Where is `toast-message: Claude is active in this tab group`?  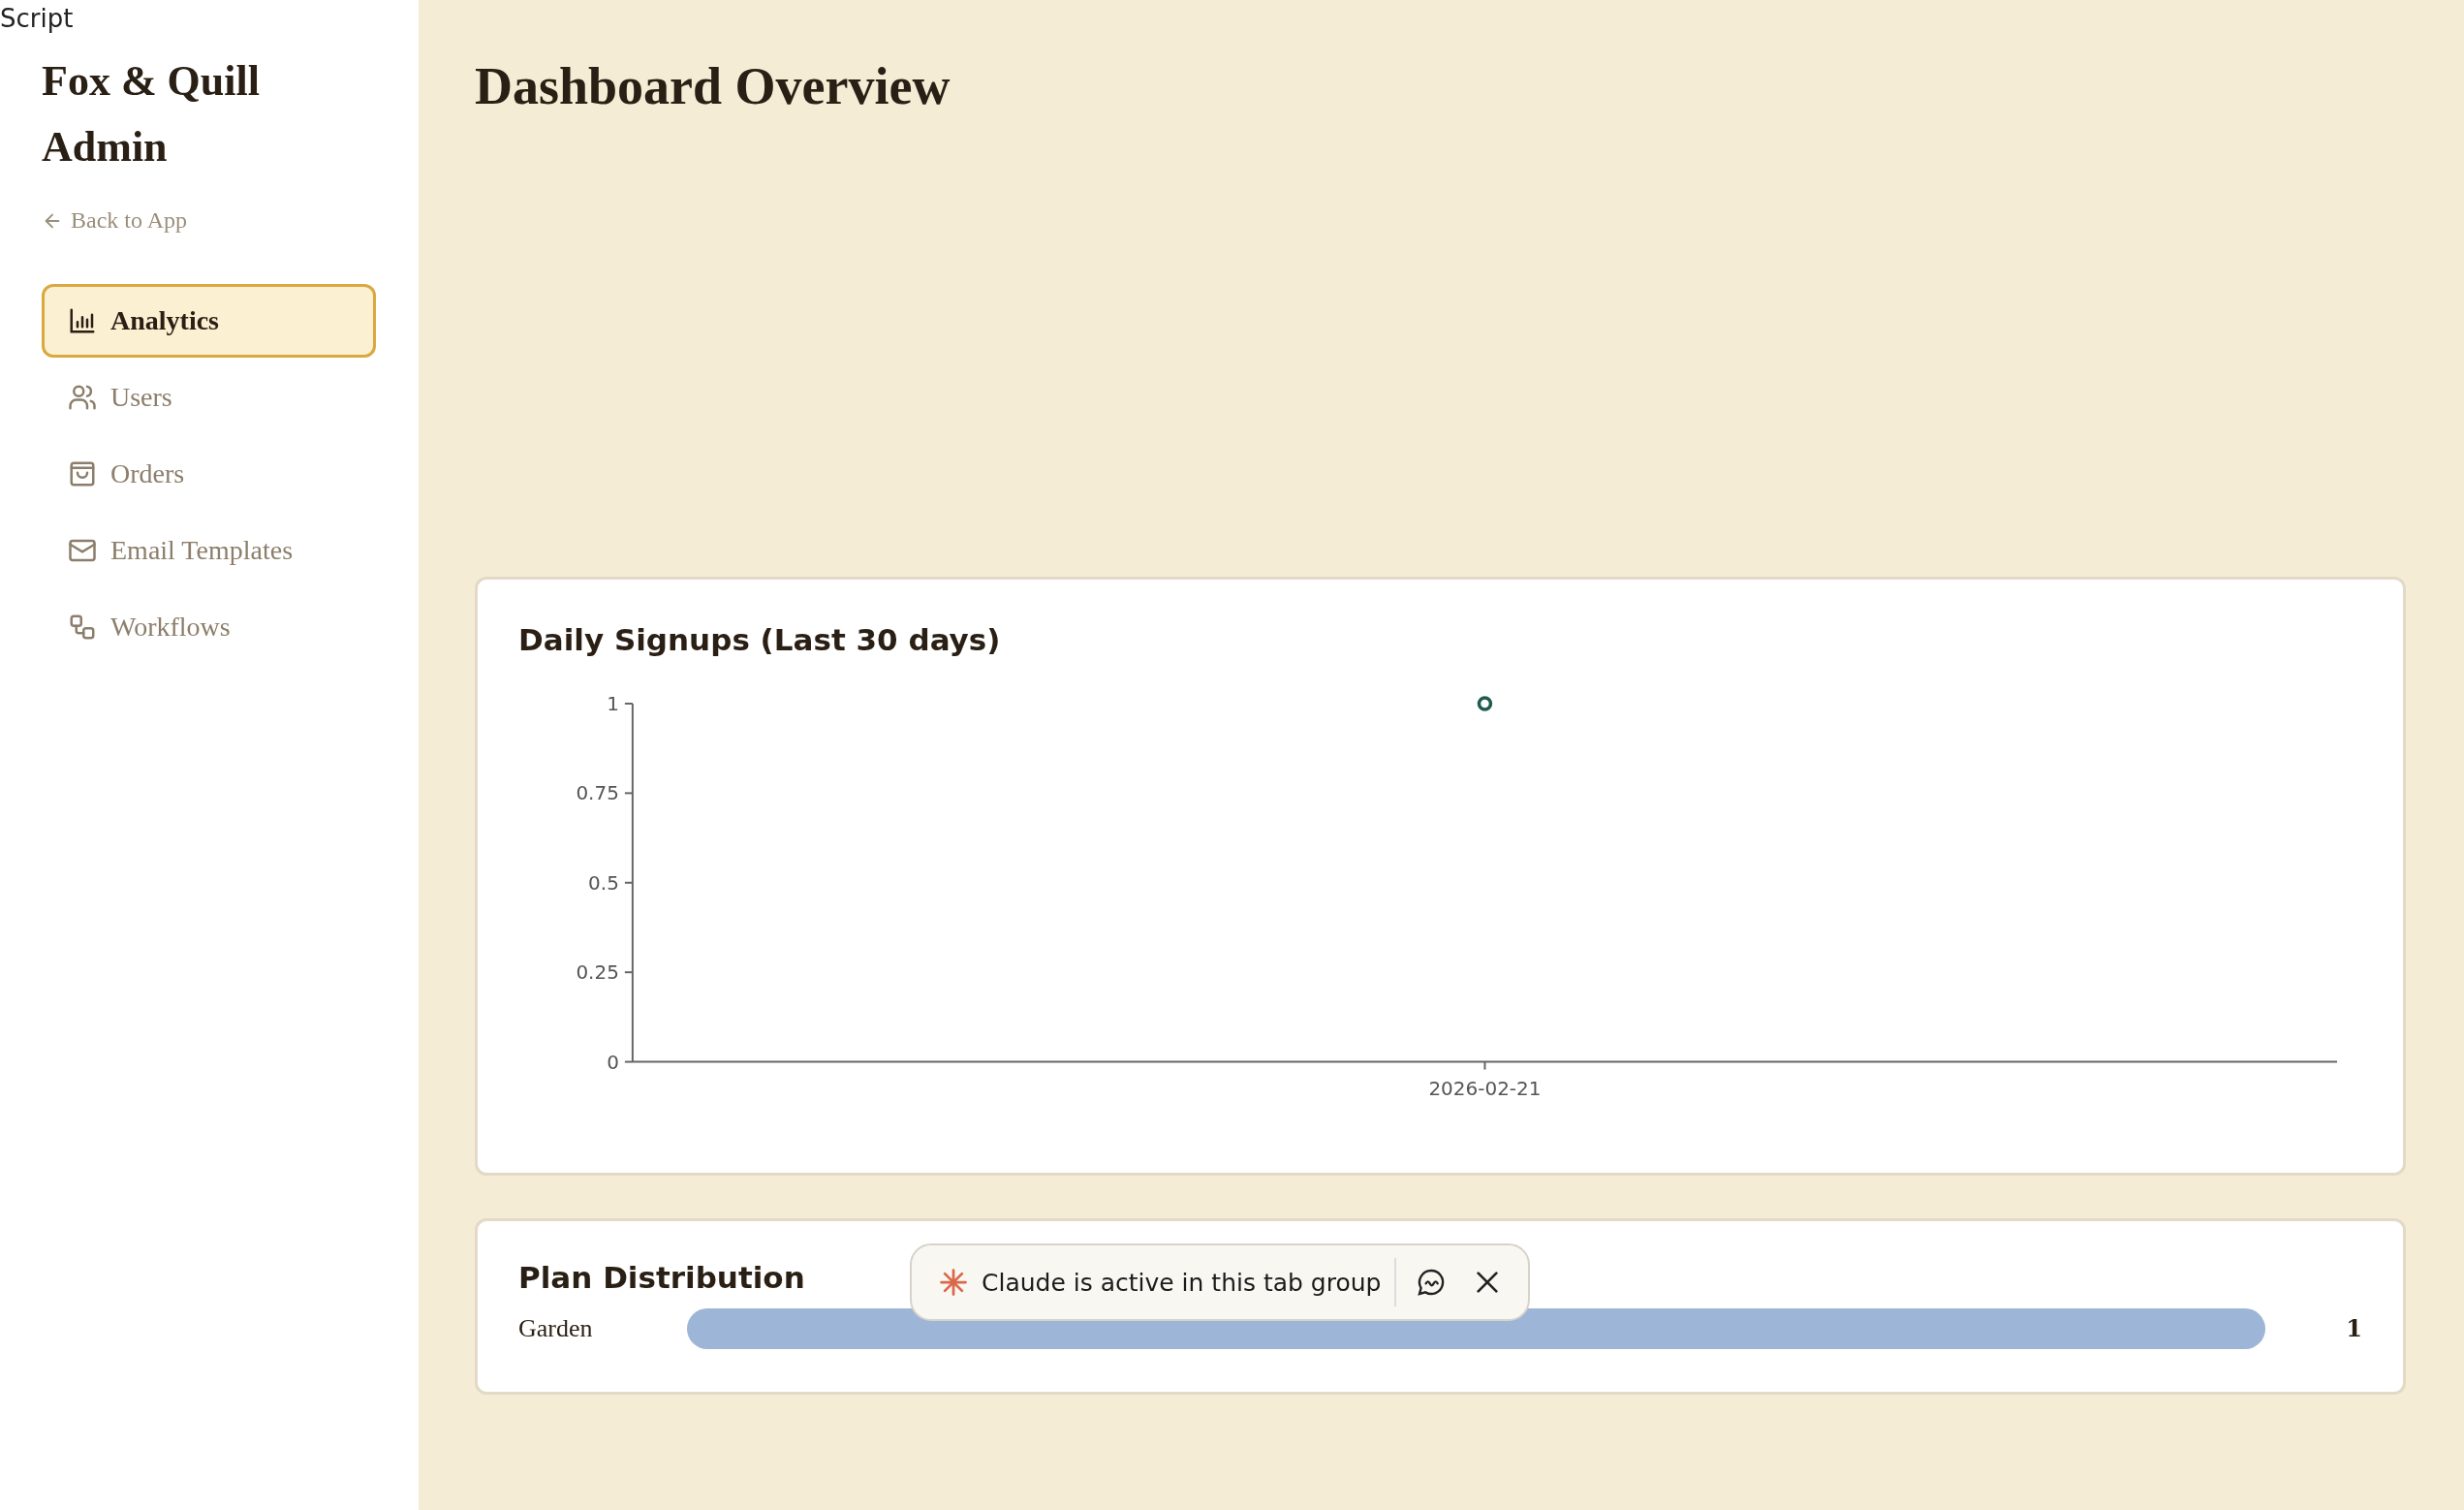 toast-message: Claude is active in this tab group is located at coordinates (1182, 1282).